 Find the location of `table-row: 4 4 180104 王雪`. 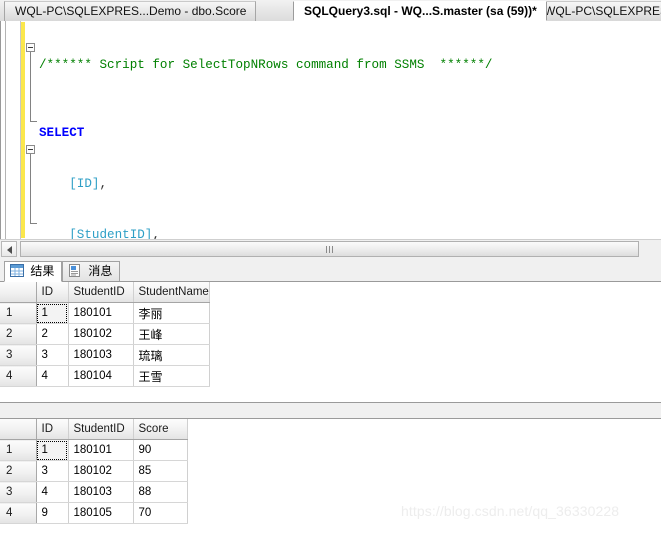

table-row: 4 4 180104 王雪 is located at coordinates (105, 376).